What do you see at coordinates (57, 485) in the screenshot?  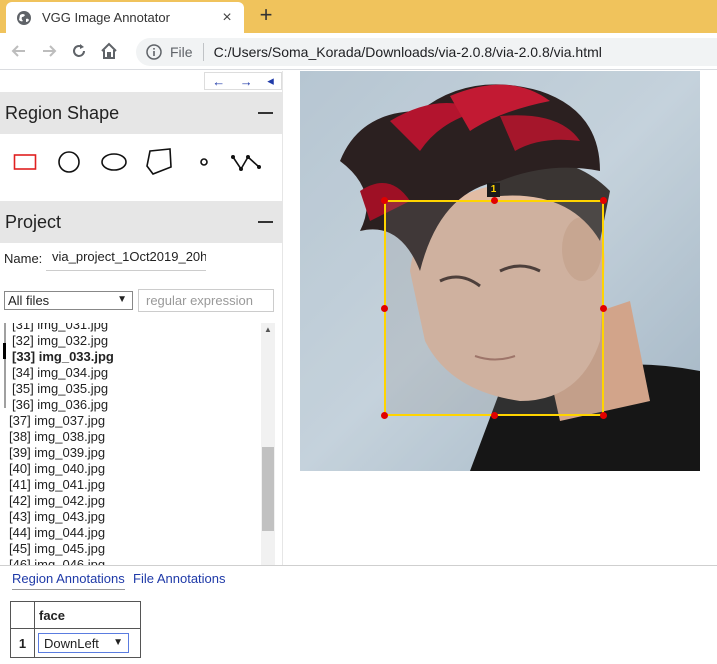 I see `file-list-item: [41] img_041.jpg` at bounding box center [57, 485].